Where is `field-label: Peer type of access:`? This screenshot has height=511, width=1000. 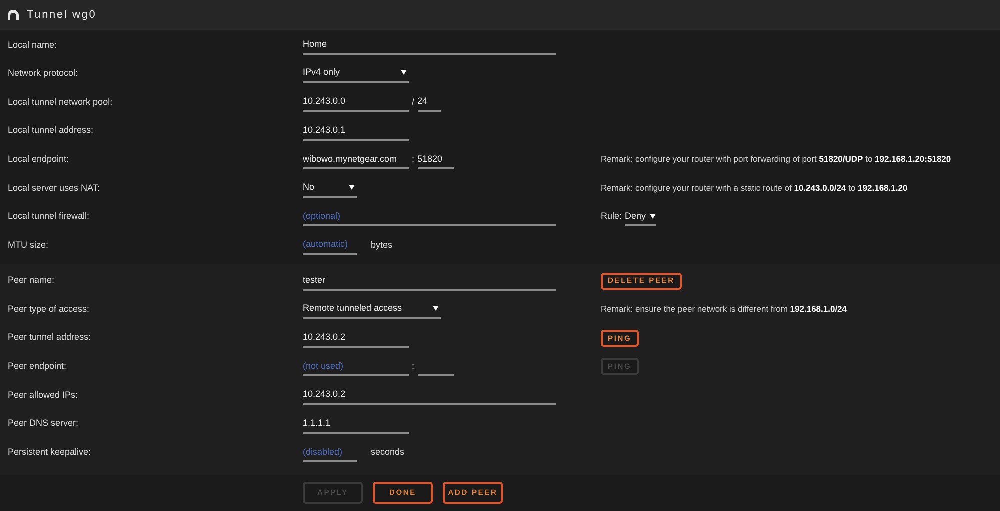 field-label: Peer type of access: is located at coordinates (49, 309).